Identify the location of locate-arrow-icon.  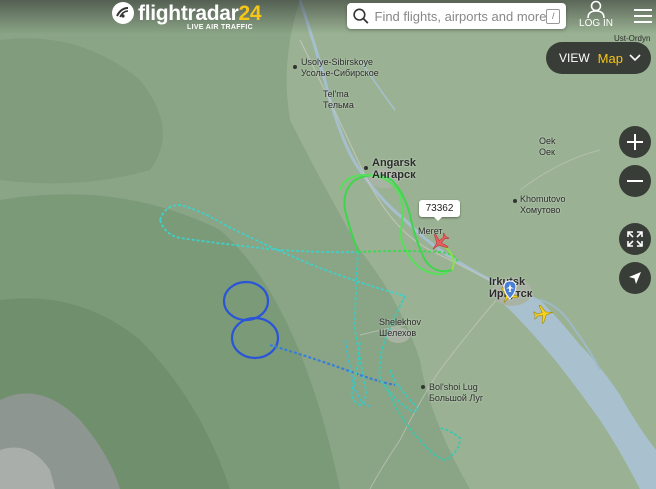
(635, 278).